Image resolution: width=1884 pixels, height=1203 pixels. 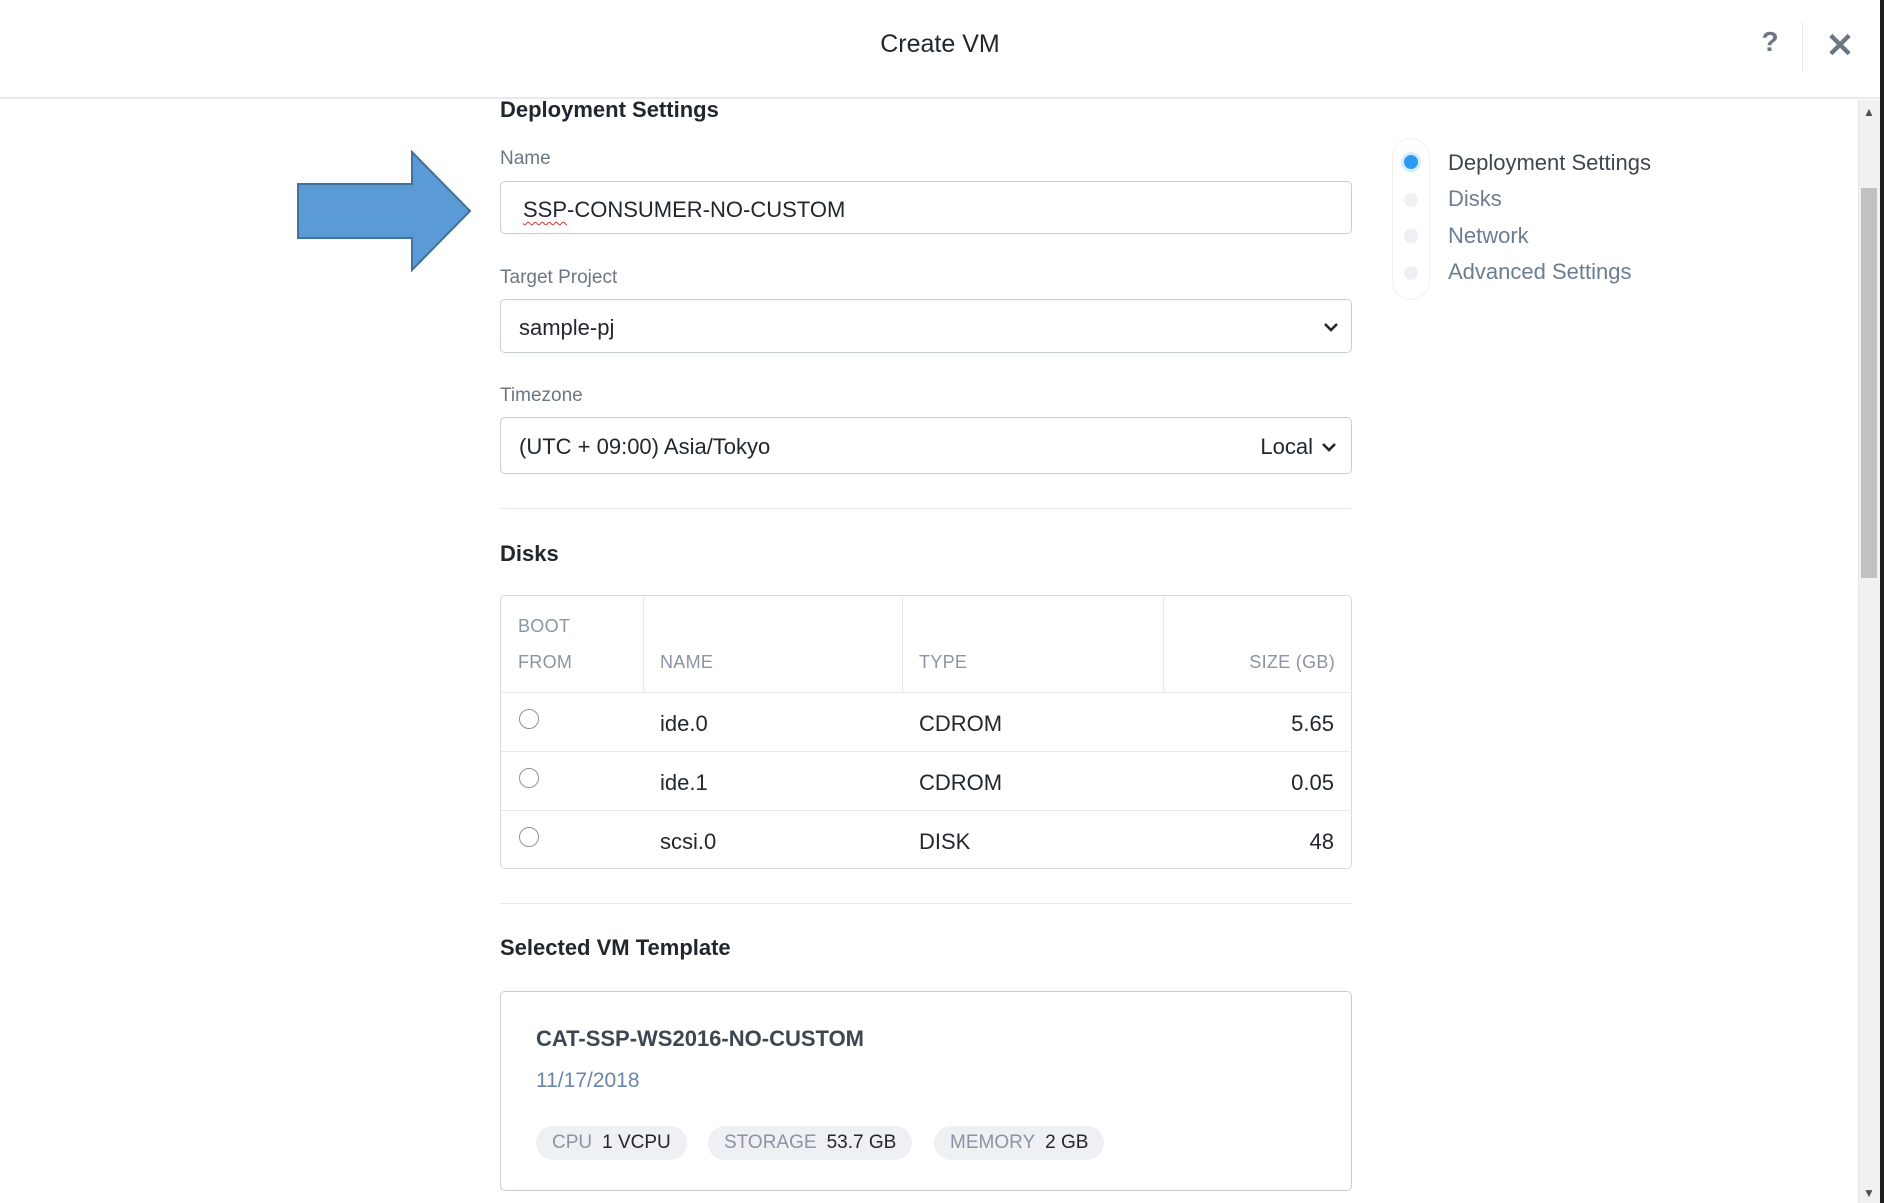 What do you see at coordinates (926, 445) in the screenshot?
I see `timezone-select: (UTC + 09:00) Asia/Tokyo Local` at bounding box center [926, 445].